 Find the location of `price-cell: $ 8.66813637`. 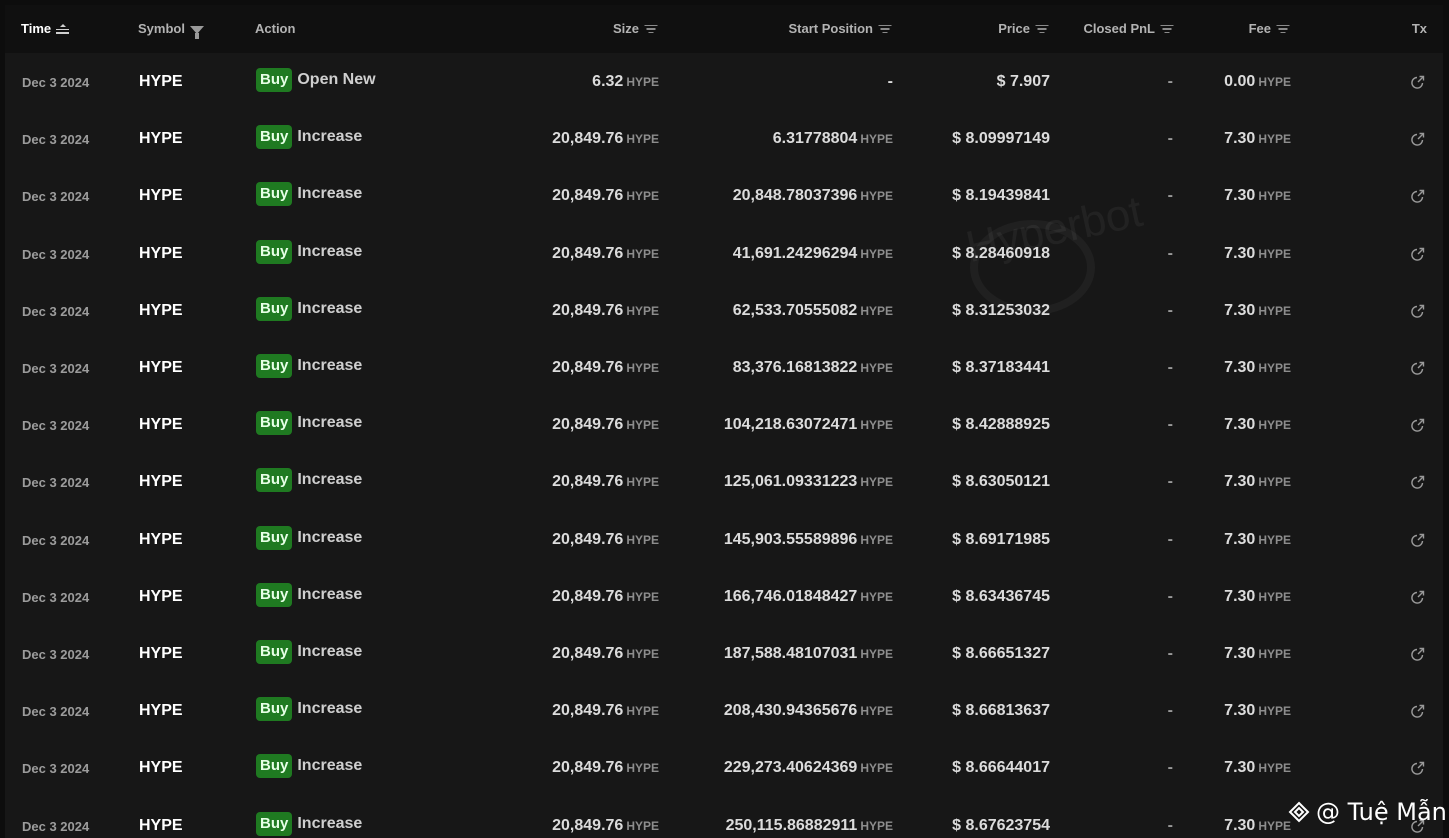

price-cell: $ 8.66813637 is located at coordinates (1001, 711).